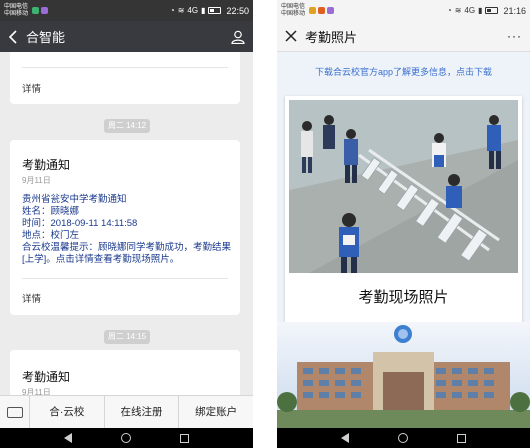  Describe the element at coordinates (331, 37) in the screenshot. I see `webview-title: 考勤照片` at that location.